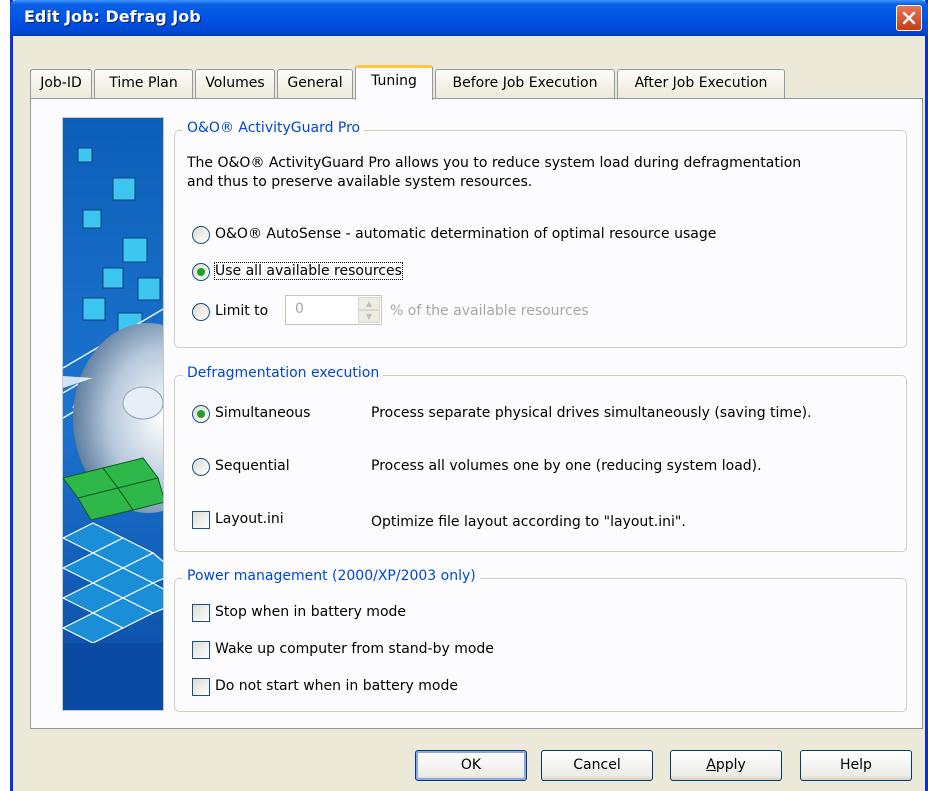 This screenshot has height=791, width=928. I want to click on tab-tuning: Tuning, so click(394, 82).